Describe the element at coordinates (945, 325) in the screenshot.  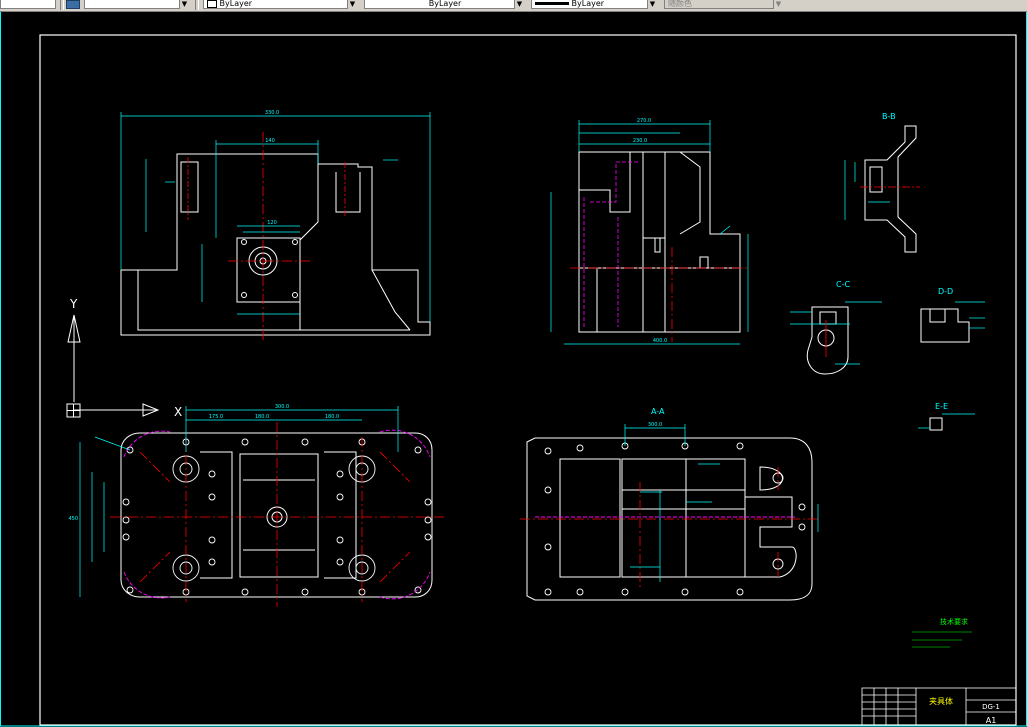
I see `section-dd` at that location.